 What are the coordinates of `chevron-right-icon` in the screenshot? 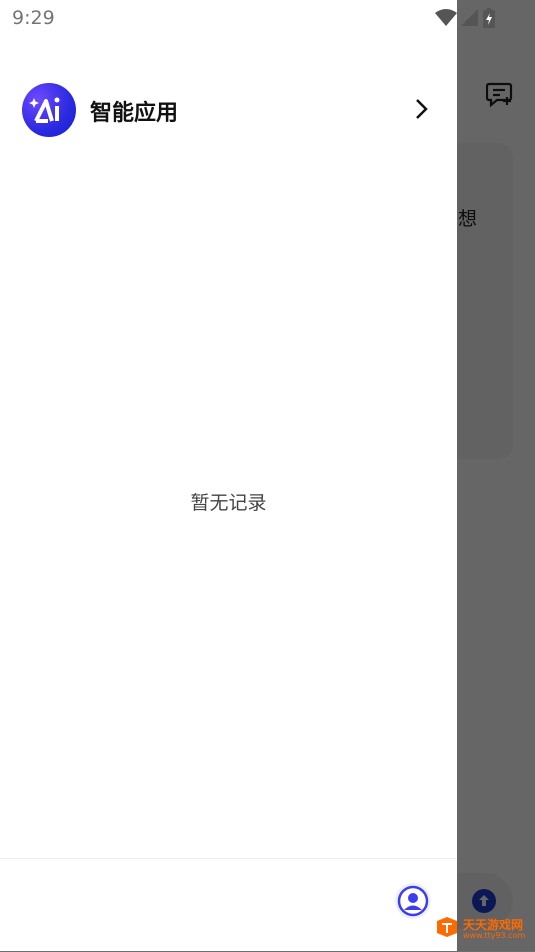 It's located at (422, 109).